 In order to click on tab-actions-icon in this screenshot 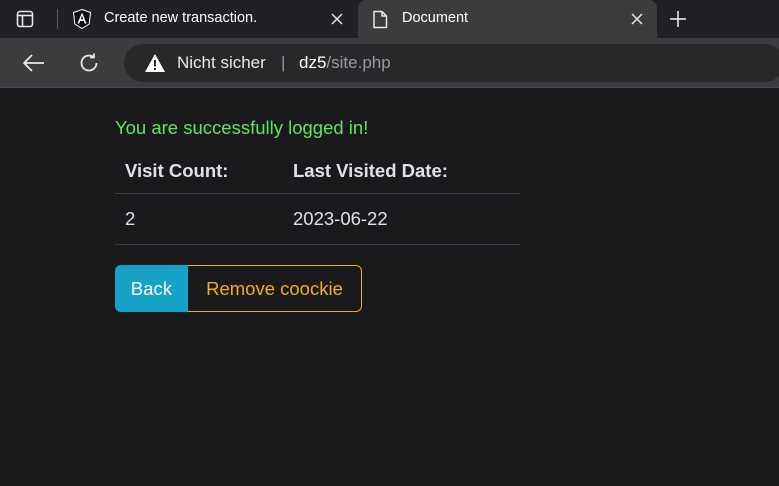, I will do `click(25, 19)`.